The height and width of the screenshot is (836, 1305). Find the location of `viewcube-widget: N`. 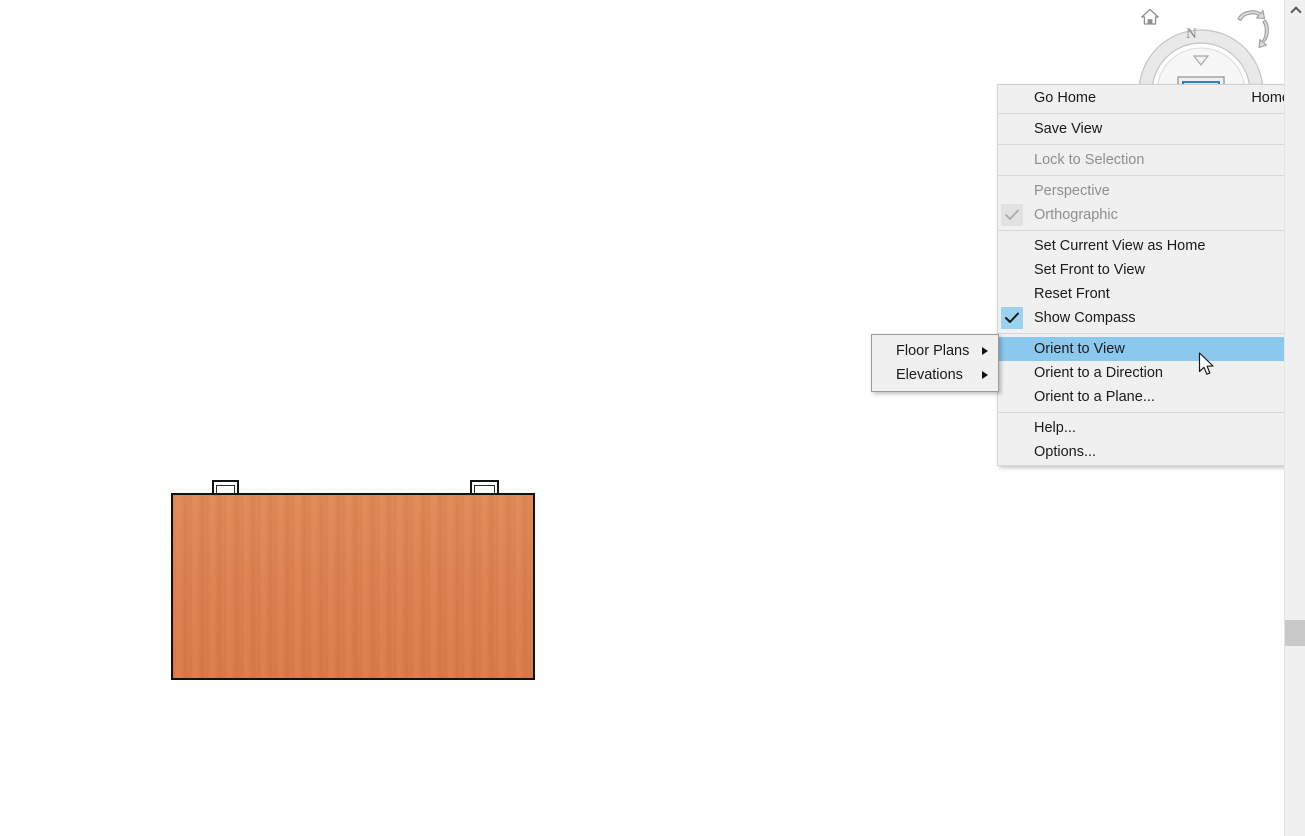

viewcube-widget: N is located at coordinates (1201, 54).